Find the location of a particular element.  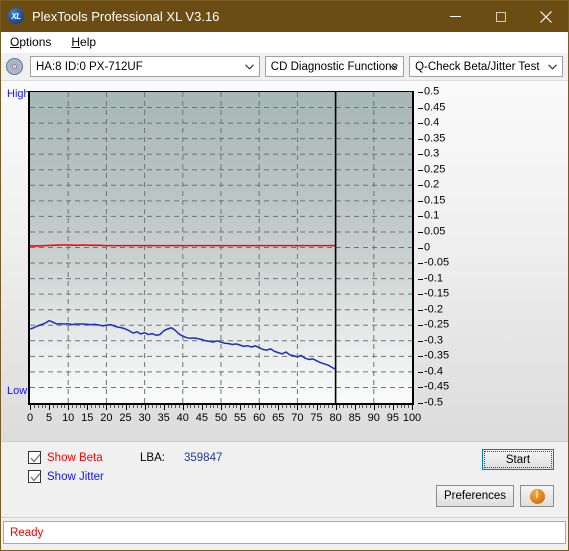

y-axis-tick-label: -0.45 is located at coordinates (437, 386).